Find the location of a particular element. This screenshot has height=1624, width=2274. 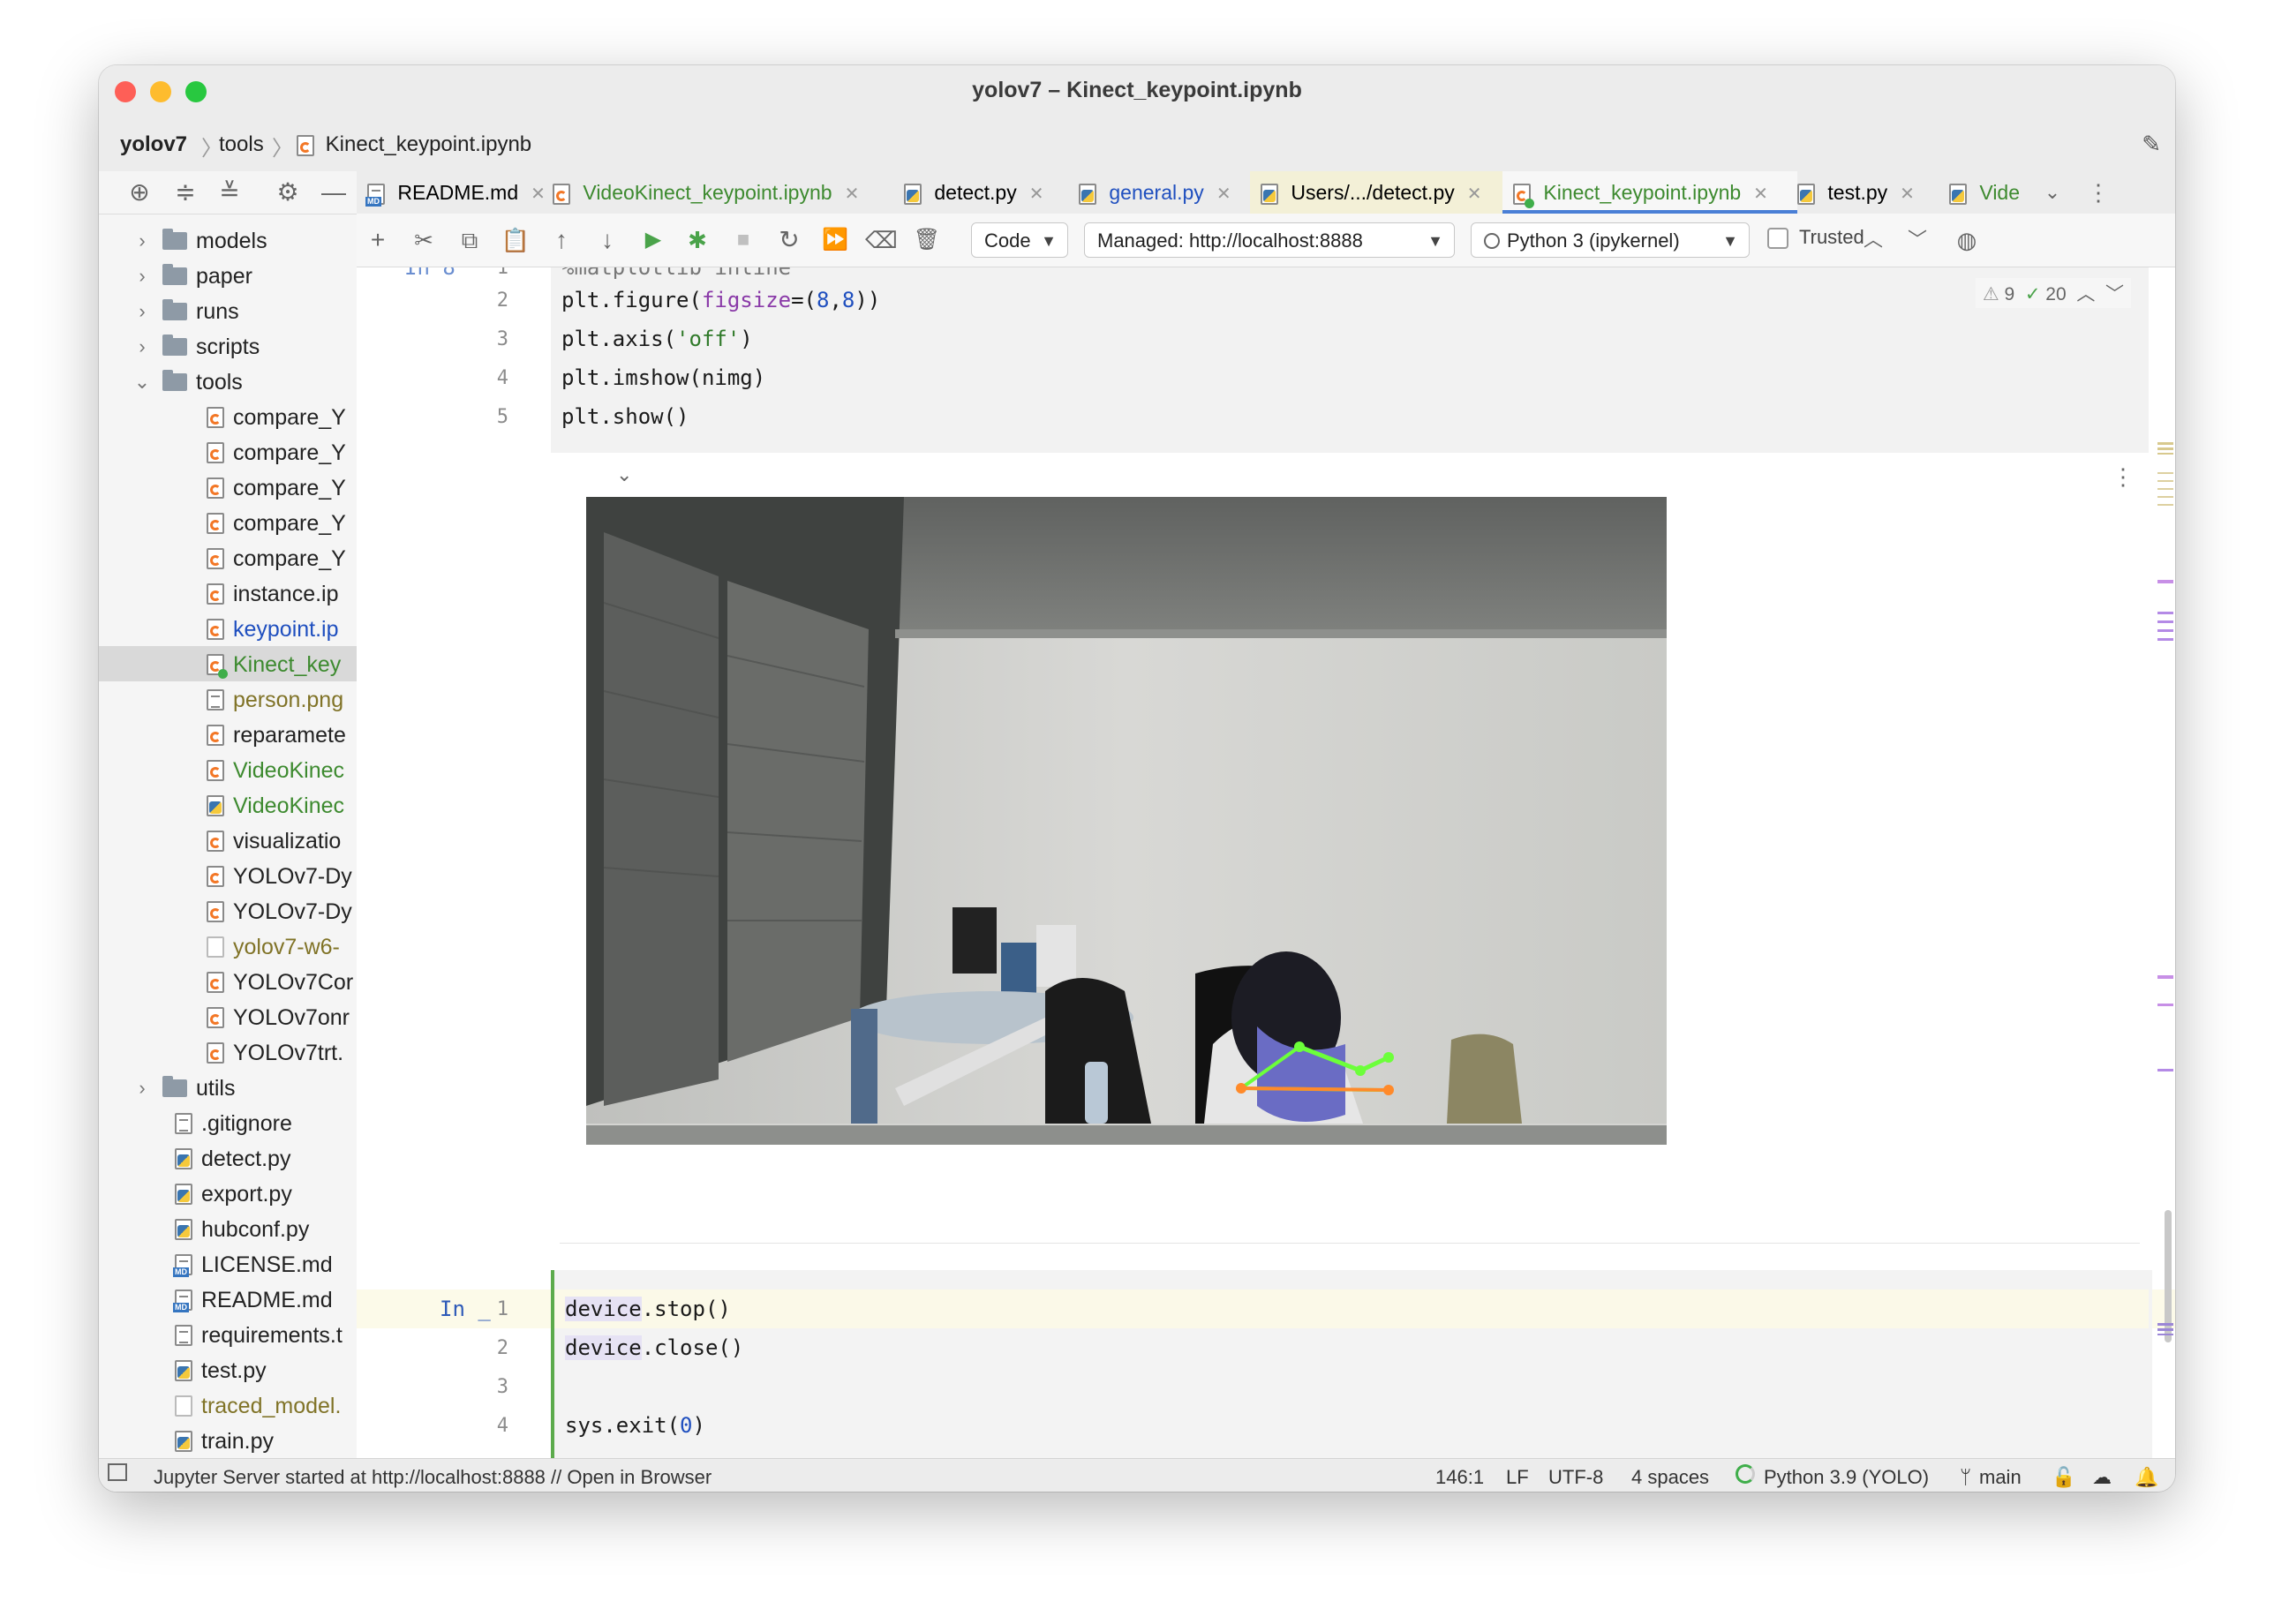

paste-icon: 📋 is located at coordinates (515, 240).